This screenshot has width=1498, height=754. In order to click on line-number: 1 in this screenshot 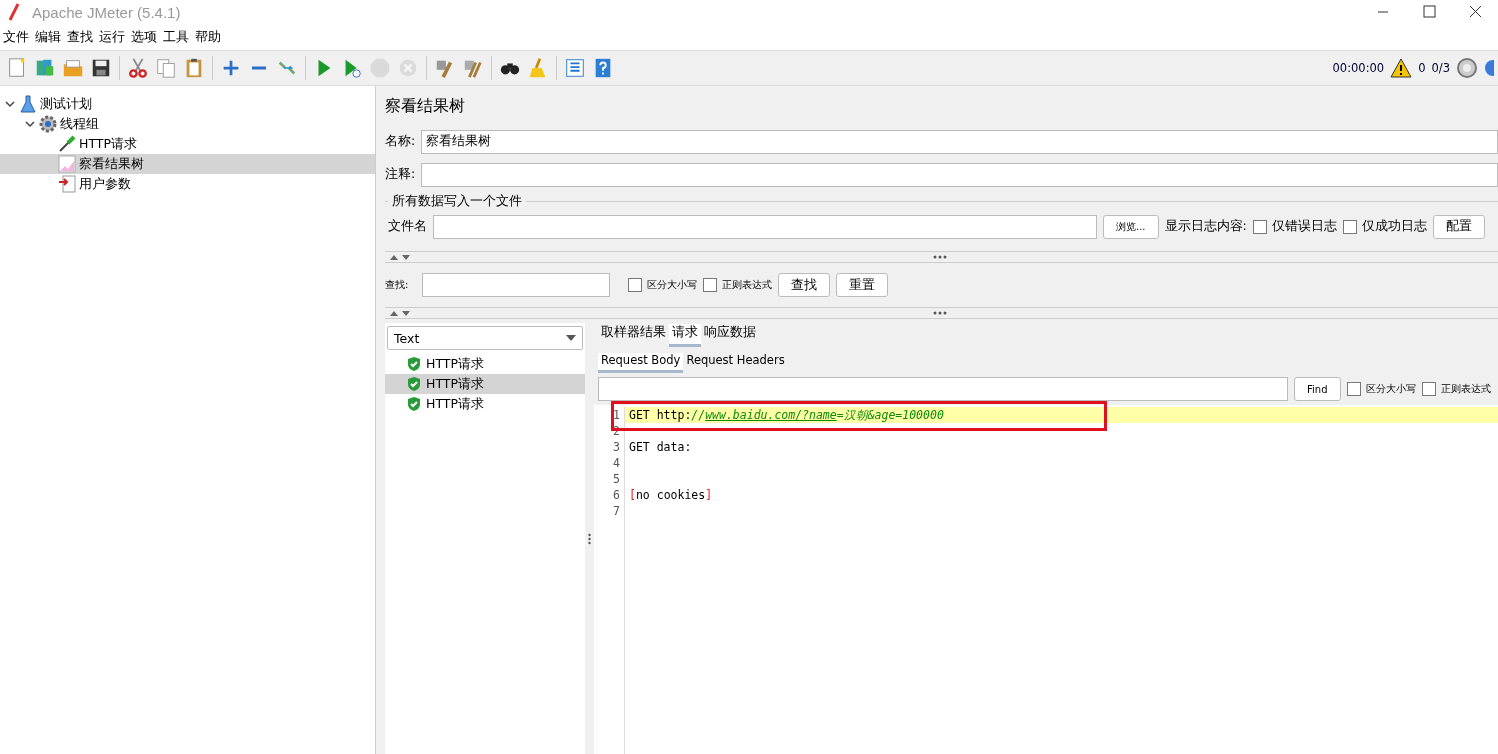, I will do `click(616, 415)`.